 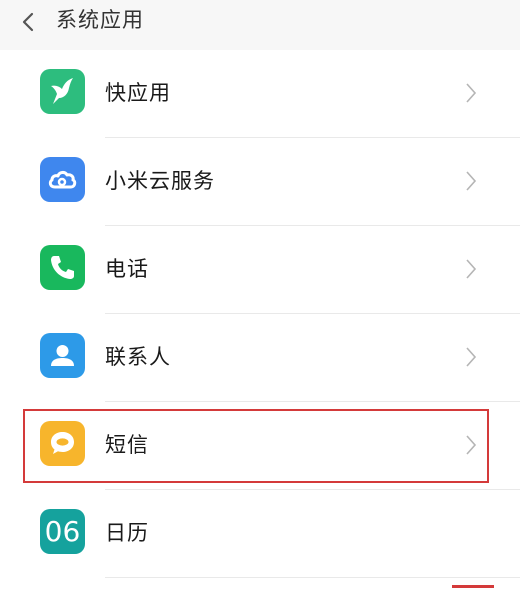 I want to click on list-item-messages: 短信, so click(x=260, y=446).